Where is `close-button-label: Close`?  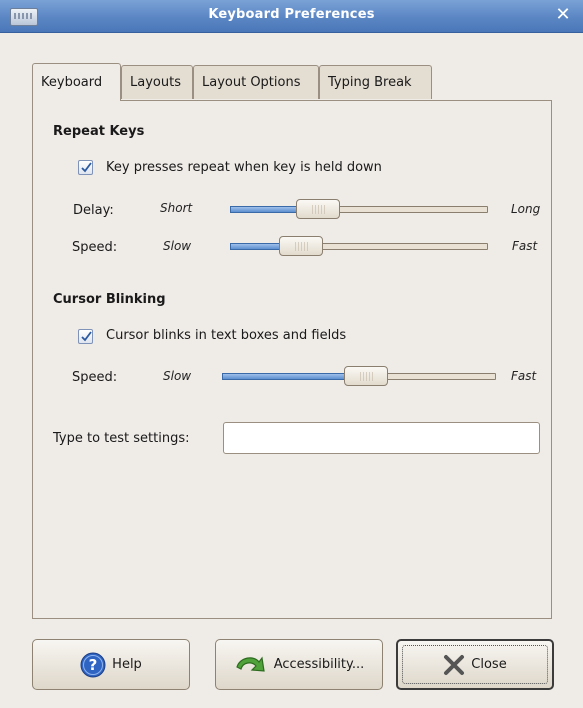
close-button-label: Close is located at coordinates (489, 664).